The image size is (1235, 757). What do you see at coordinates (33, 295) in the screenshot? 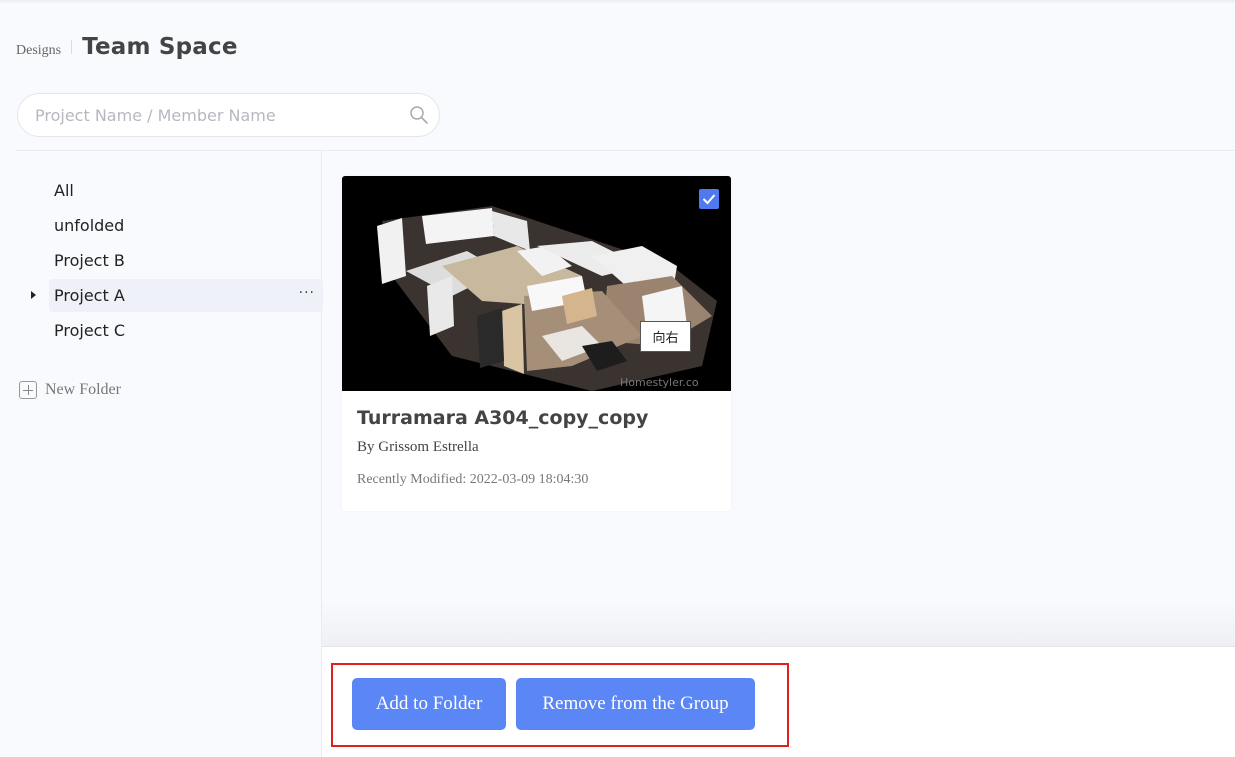
I see `expand-caret-icon` at bounding box center [33, 295].